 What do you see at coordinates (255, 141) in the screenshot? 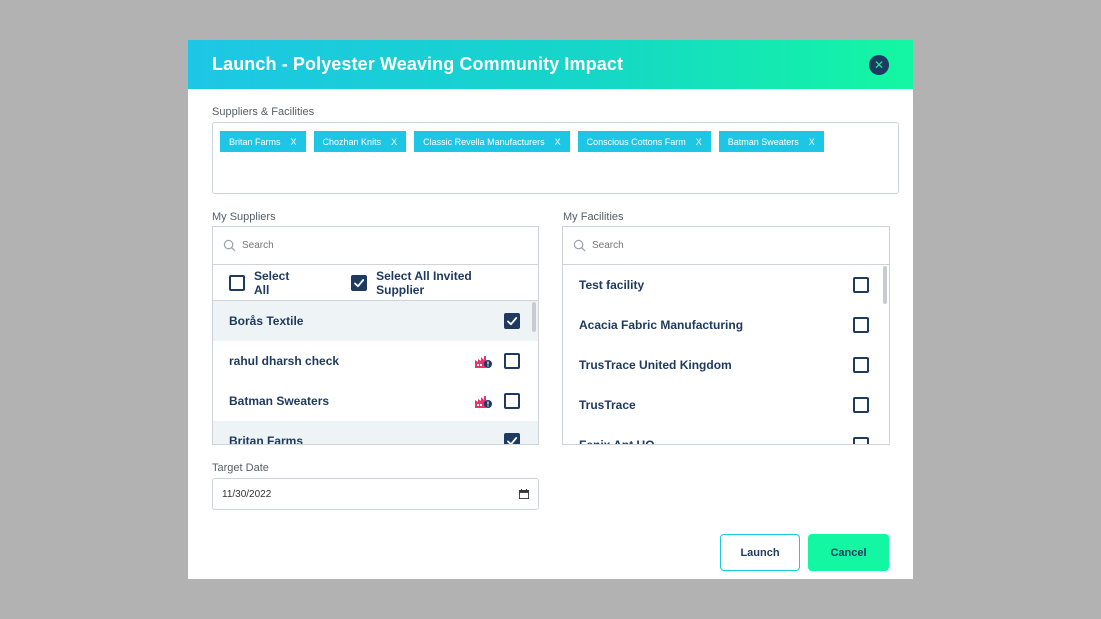
I see `tag-label: Britan Farms` at bounding box center [255, 141].